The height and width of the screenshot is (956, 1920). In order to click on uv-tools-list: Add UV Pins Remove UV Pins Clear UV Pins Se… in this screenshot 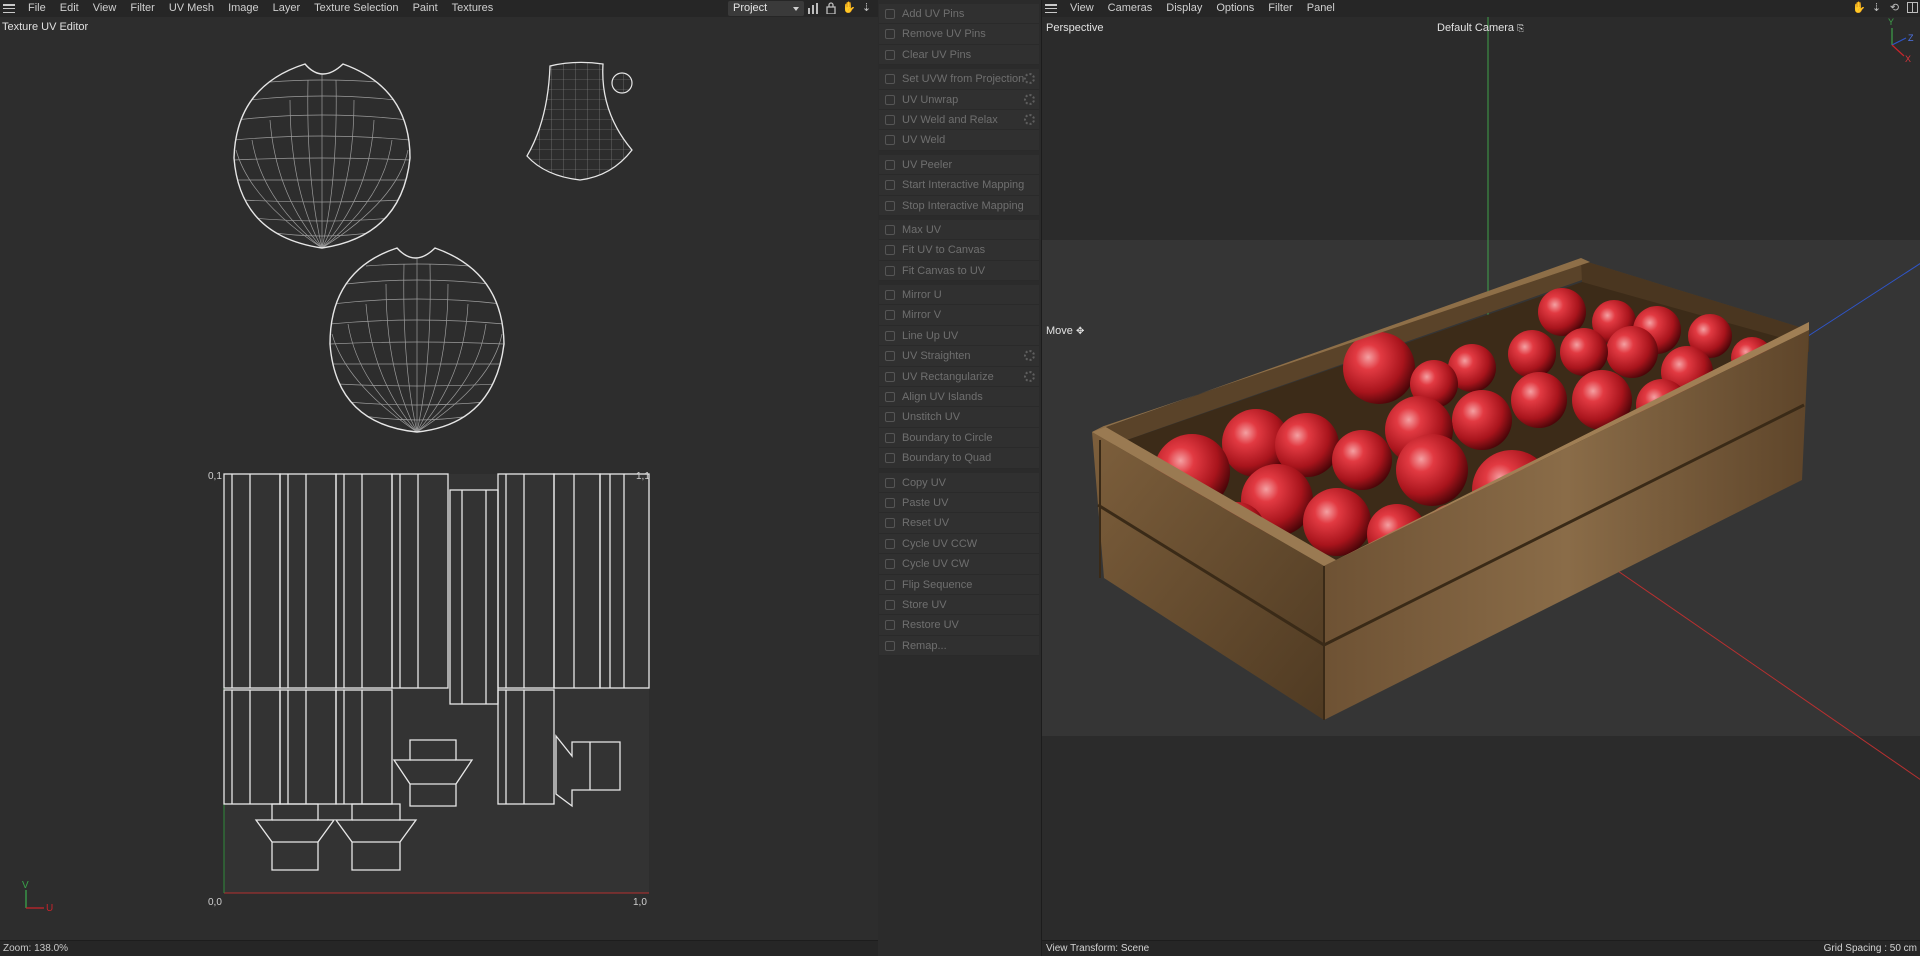, I will do `click(959, 330)`.